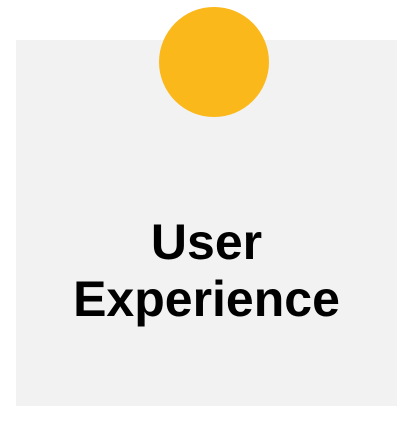  What do you see at coordinates (214, 62) in the screenshot?
I see `pin-circle` at bounding box center [214, 62].